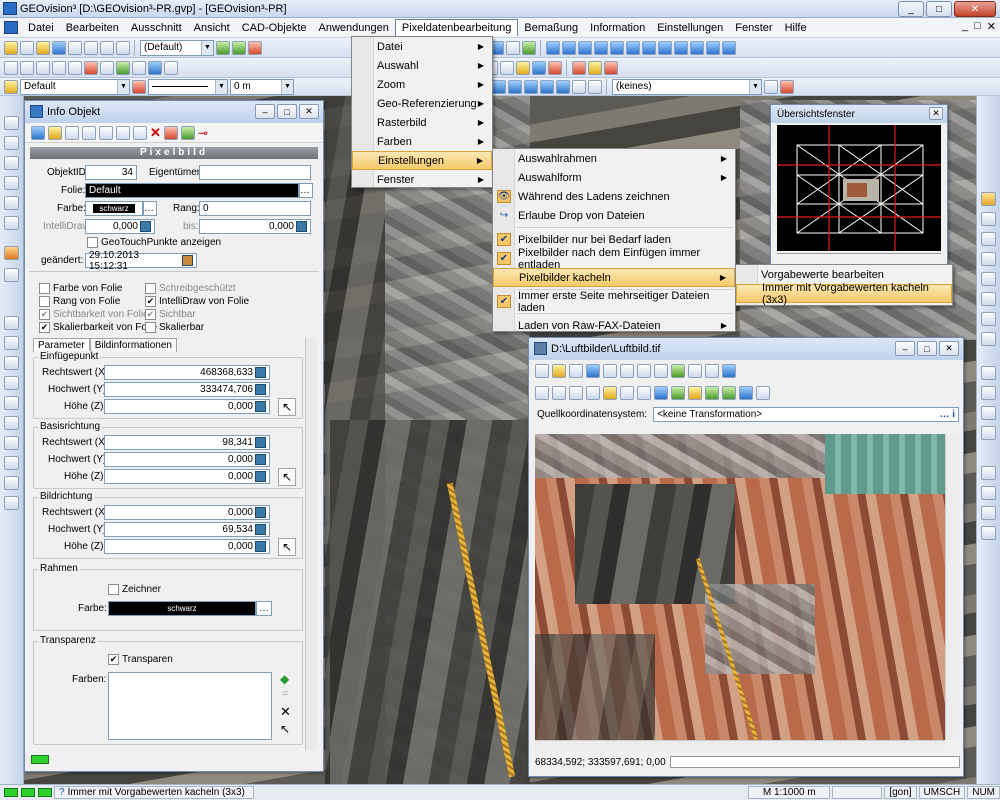  I want to click on erase-icon, so click(593, 393).